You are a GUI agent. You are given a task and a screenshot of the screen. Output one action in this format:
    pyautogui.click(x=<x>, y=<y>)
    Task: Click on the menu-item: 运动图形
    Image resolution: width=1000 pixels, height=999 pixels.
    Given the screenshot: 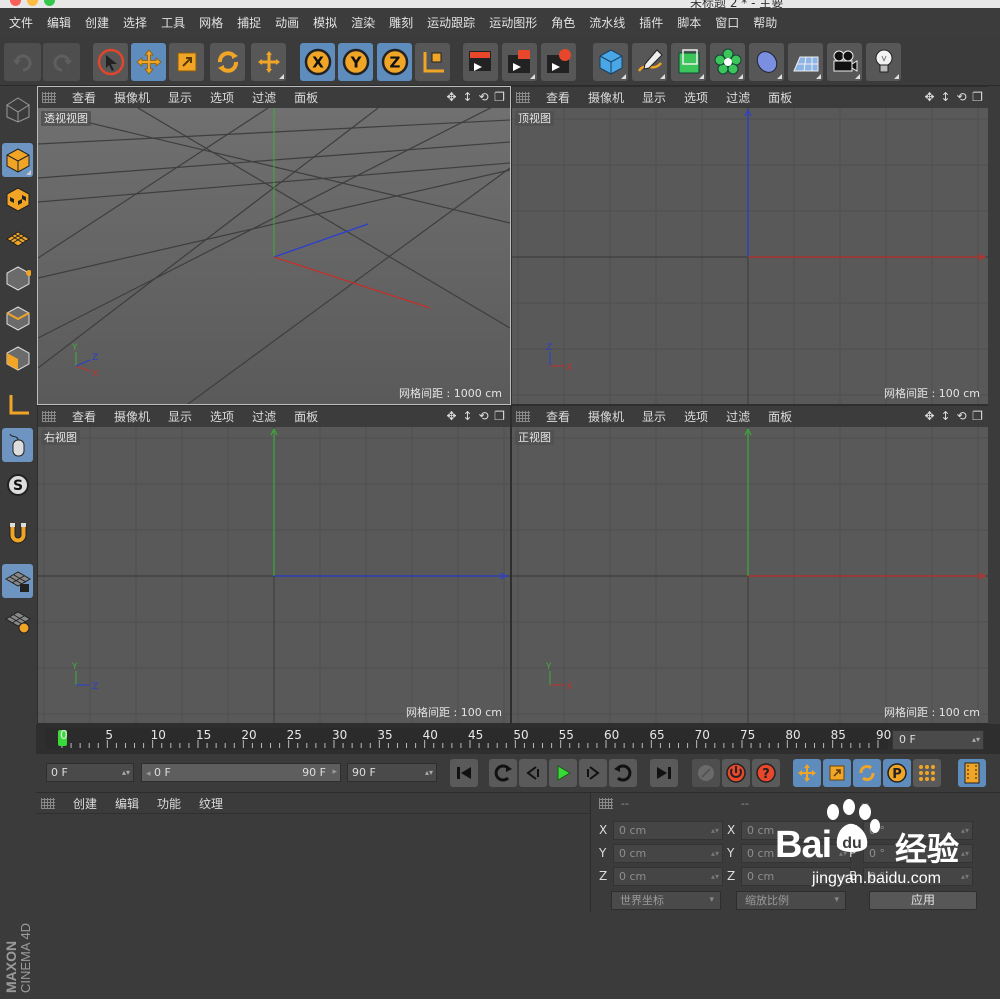 What is the action you would take?
    pyautogui.click(x=513, y=23)
    